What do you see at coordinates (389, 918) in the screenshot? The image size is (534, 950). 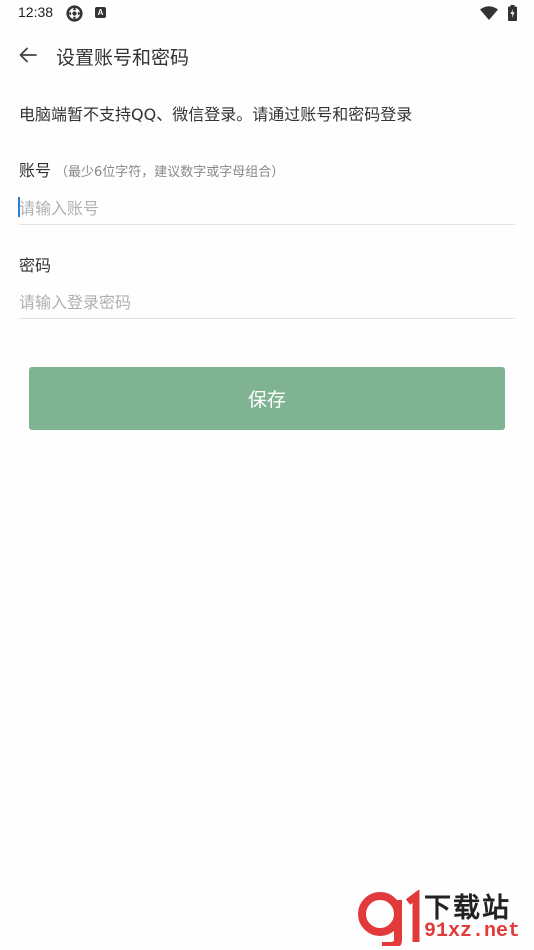 I see `watermark-logo` at bounding box center [389, 918].